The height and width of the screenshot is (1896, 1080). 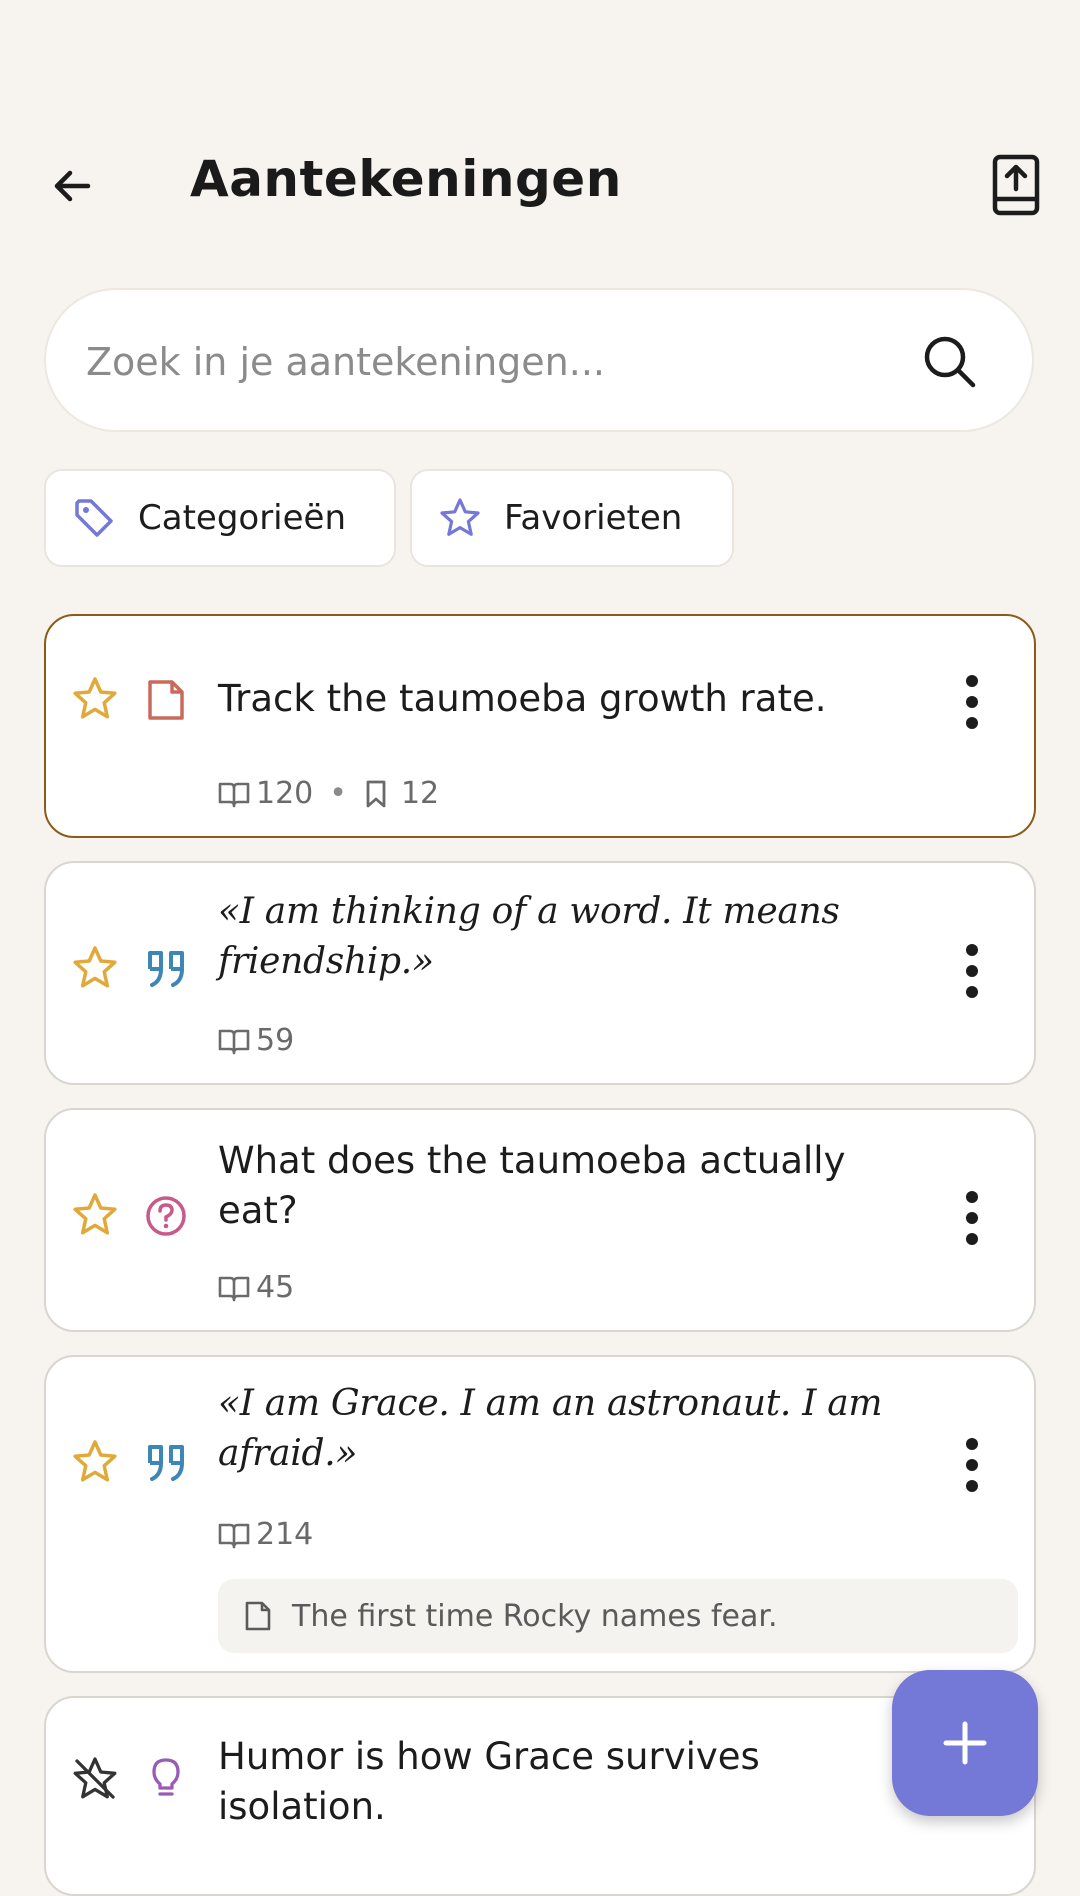 What do you see at coordinates (540, 726) in the screenshot?
I see `note-card: Track the taumoeba growth rate. 120 • 12` at bounding box center [540, 726].